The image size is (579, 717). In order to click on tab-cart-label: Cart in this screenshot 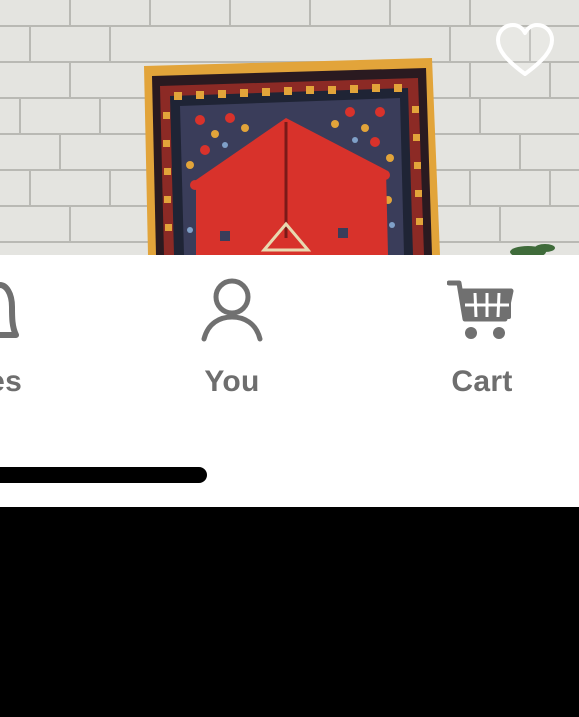, I will do `click(482, 381)`.